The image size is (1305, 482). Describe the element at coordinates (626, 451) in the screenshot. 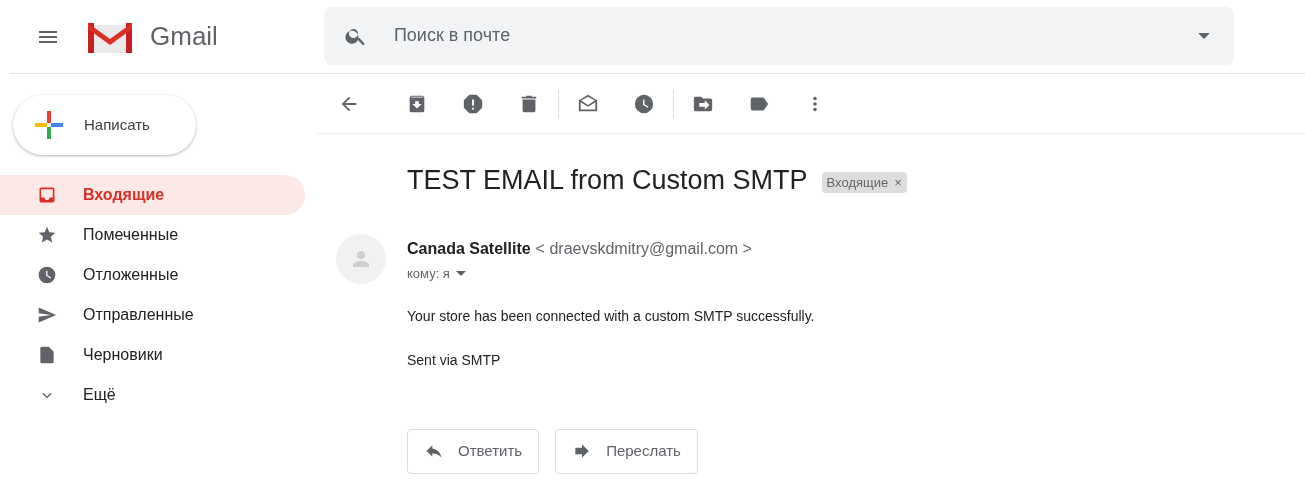

I see `forward-button: Переслать` at that location.